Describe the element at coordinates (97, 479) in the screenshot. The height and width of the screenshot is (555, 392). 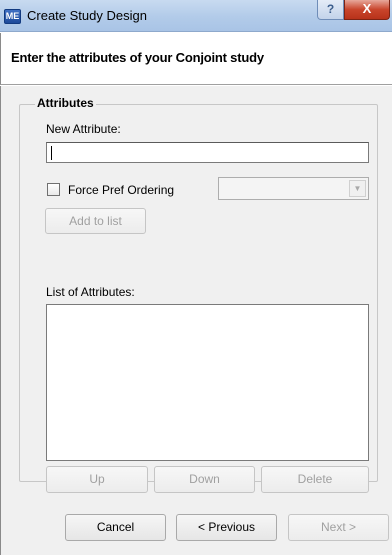
I see `up-button: Up` at that location.